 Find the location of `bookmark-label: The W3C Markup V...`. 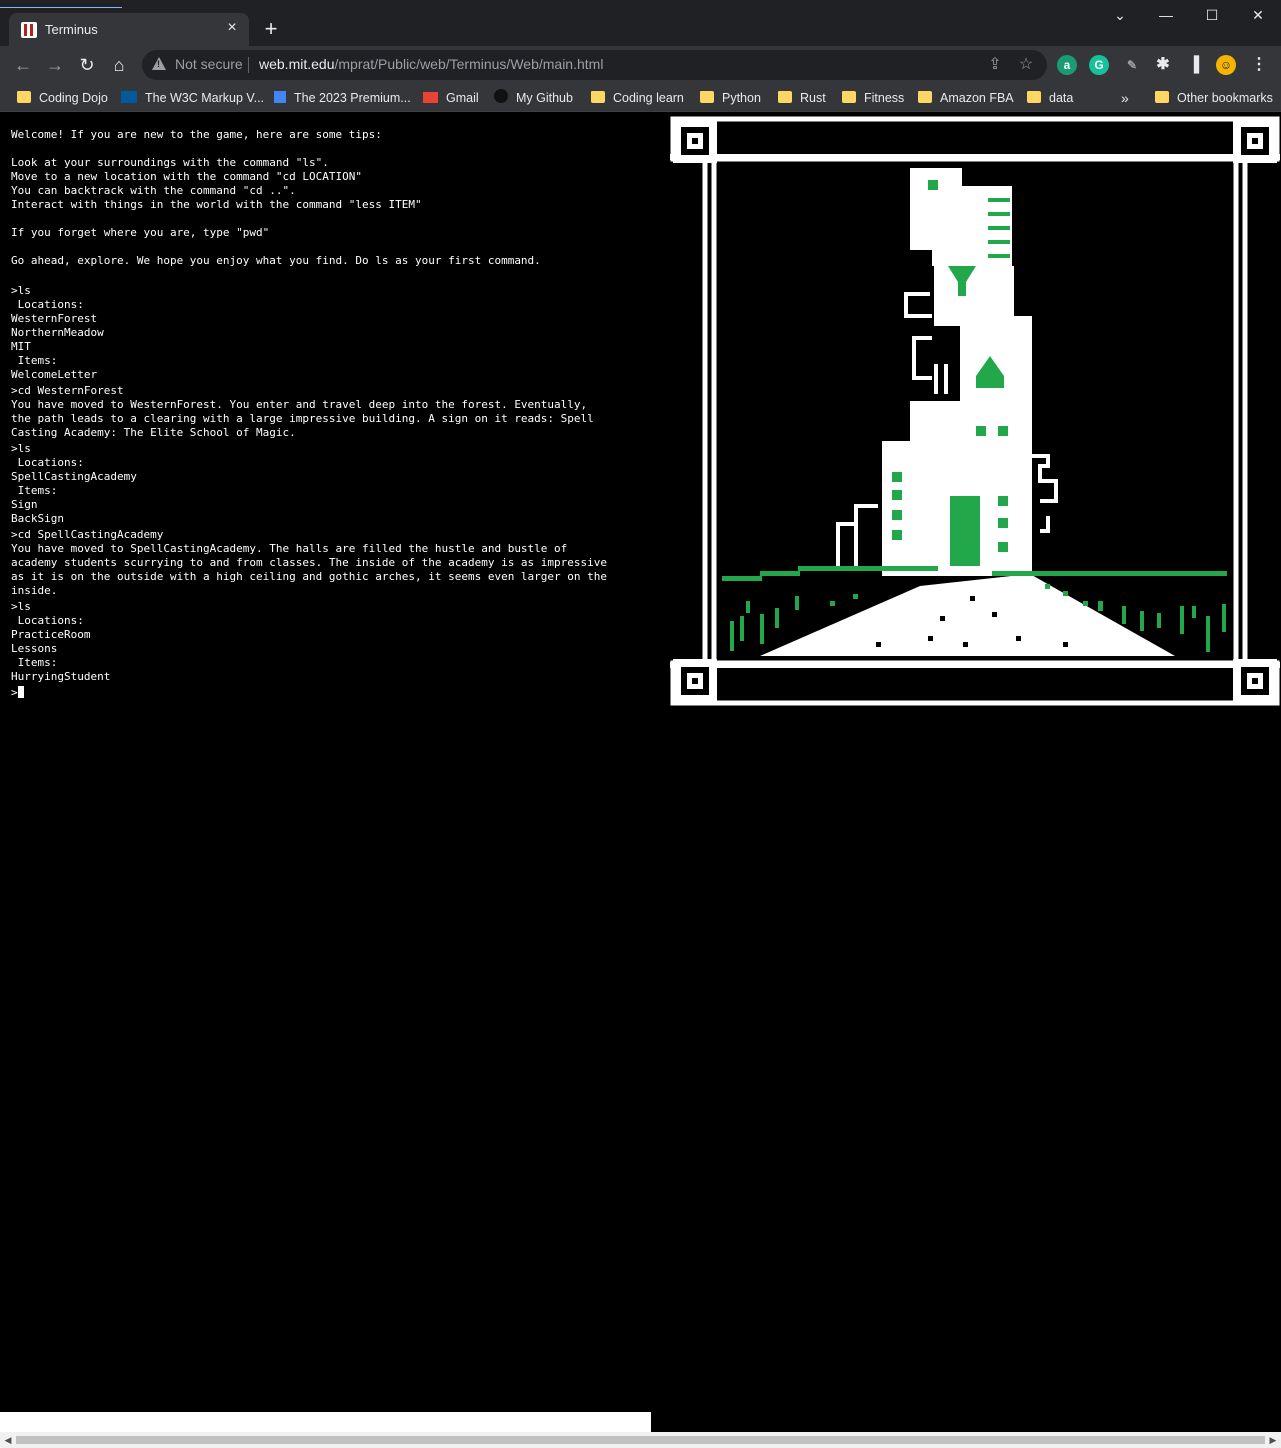

bookmark-label: The W3C Markup V... is located at coordinates (205, 98).